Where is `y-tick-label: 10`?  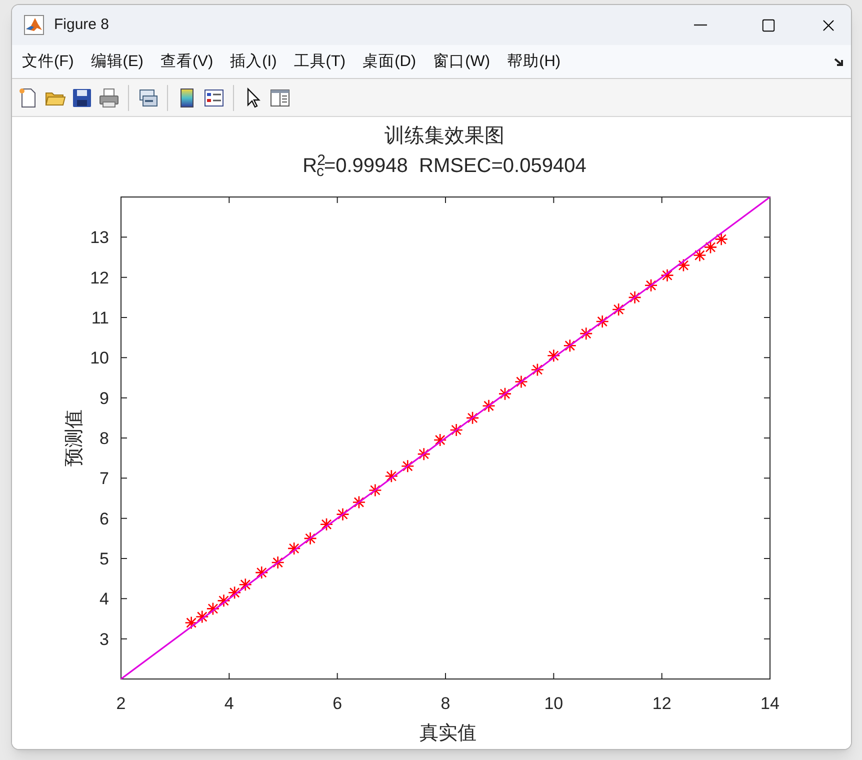 y-tick-label: 10 is located at coordinates (99, 358).